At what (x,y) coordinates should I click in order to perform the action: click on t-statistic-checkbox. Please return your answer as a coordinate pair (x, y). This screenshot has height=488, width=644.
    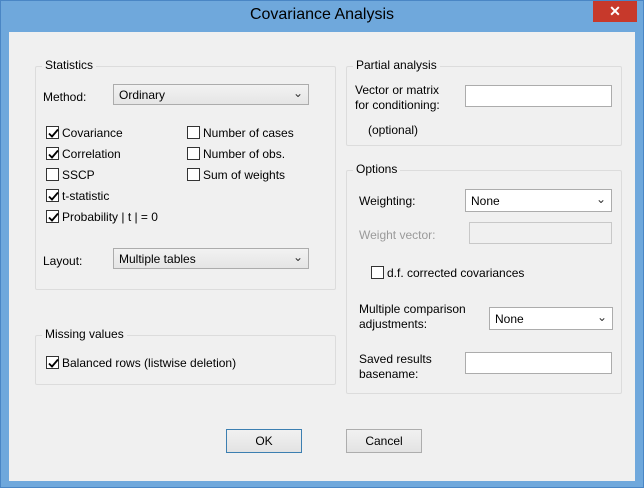
    Looking at the image, I should click on (52, 195).